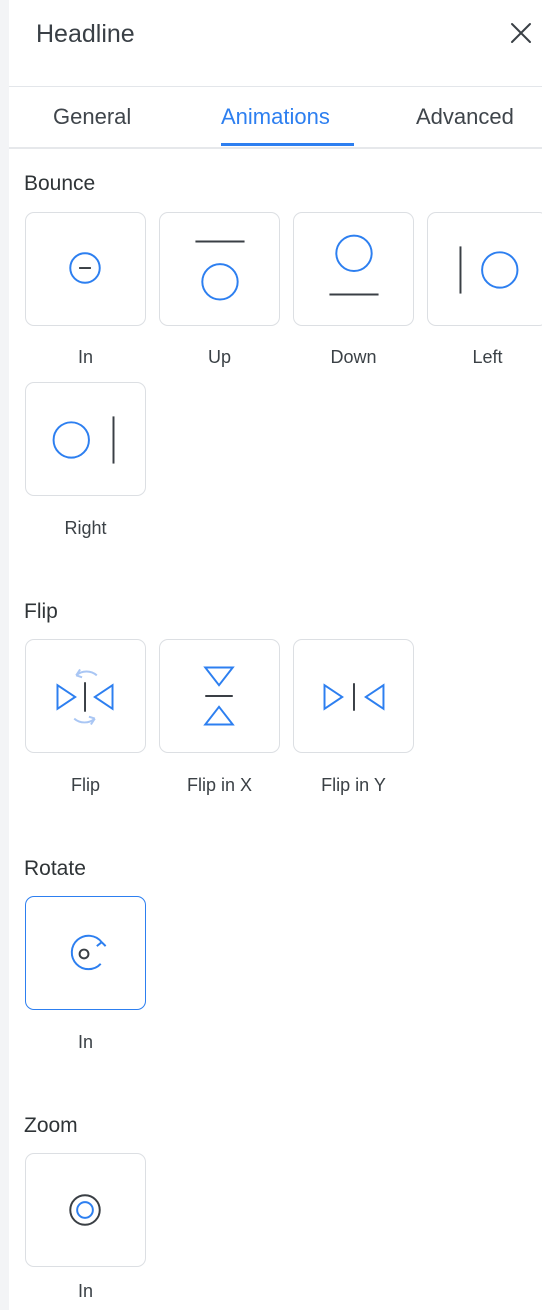 The height and width of the screenshot is (1310, 542). I want to click on bounce-left-option, so click(484, 269).